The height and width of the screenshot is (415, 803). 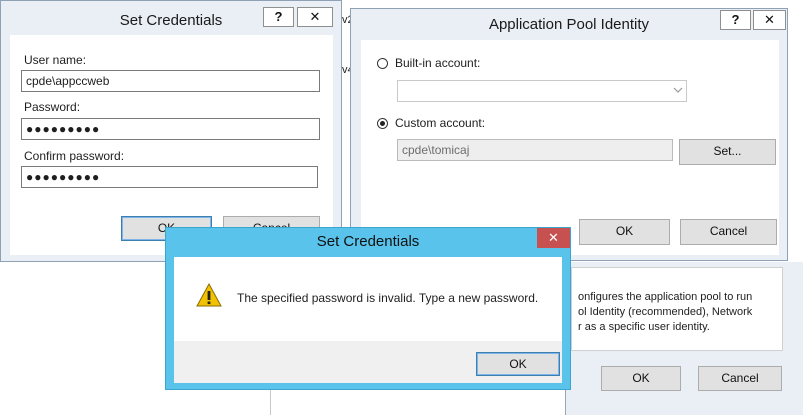 I want to click on confirm-password-label: Confirm password:, so click(x=74, y=156).